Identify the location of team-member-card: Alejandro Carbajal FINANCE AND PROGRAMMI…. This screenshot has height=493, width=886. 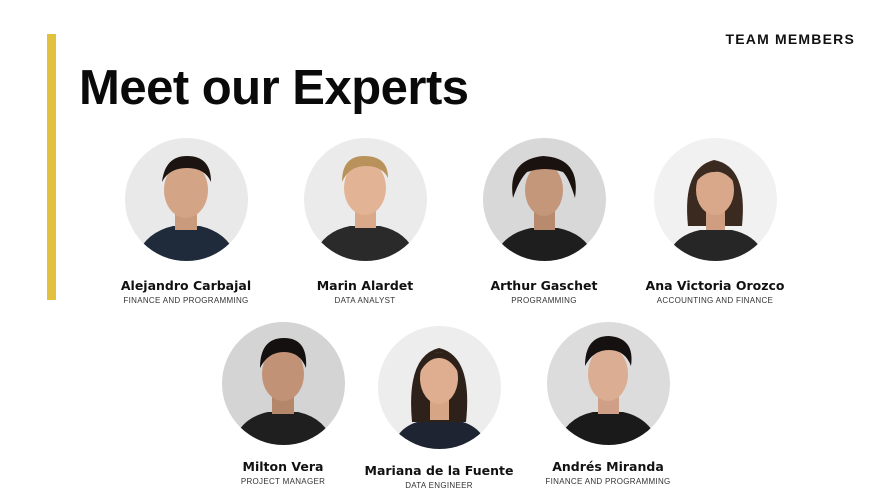
(186, 221).